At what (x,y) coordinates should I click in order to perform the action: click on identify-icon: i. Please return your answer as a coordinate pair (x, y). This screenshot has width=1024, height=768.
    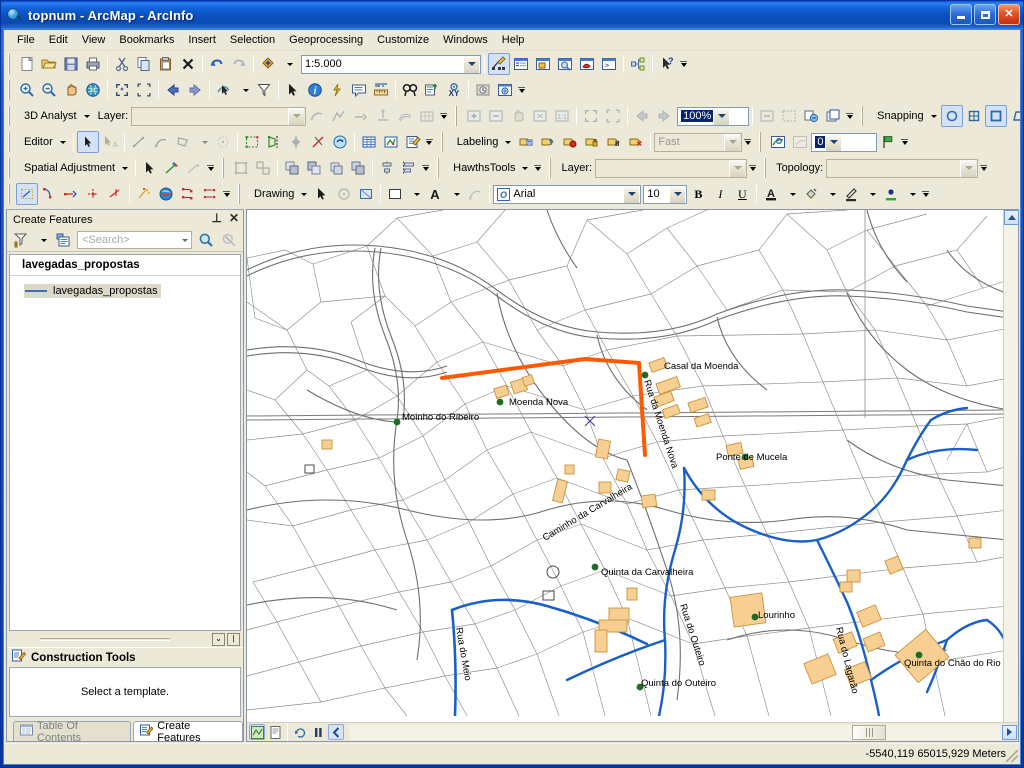
    Looking at the image, I should click on (315, 90).